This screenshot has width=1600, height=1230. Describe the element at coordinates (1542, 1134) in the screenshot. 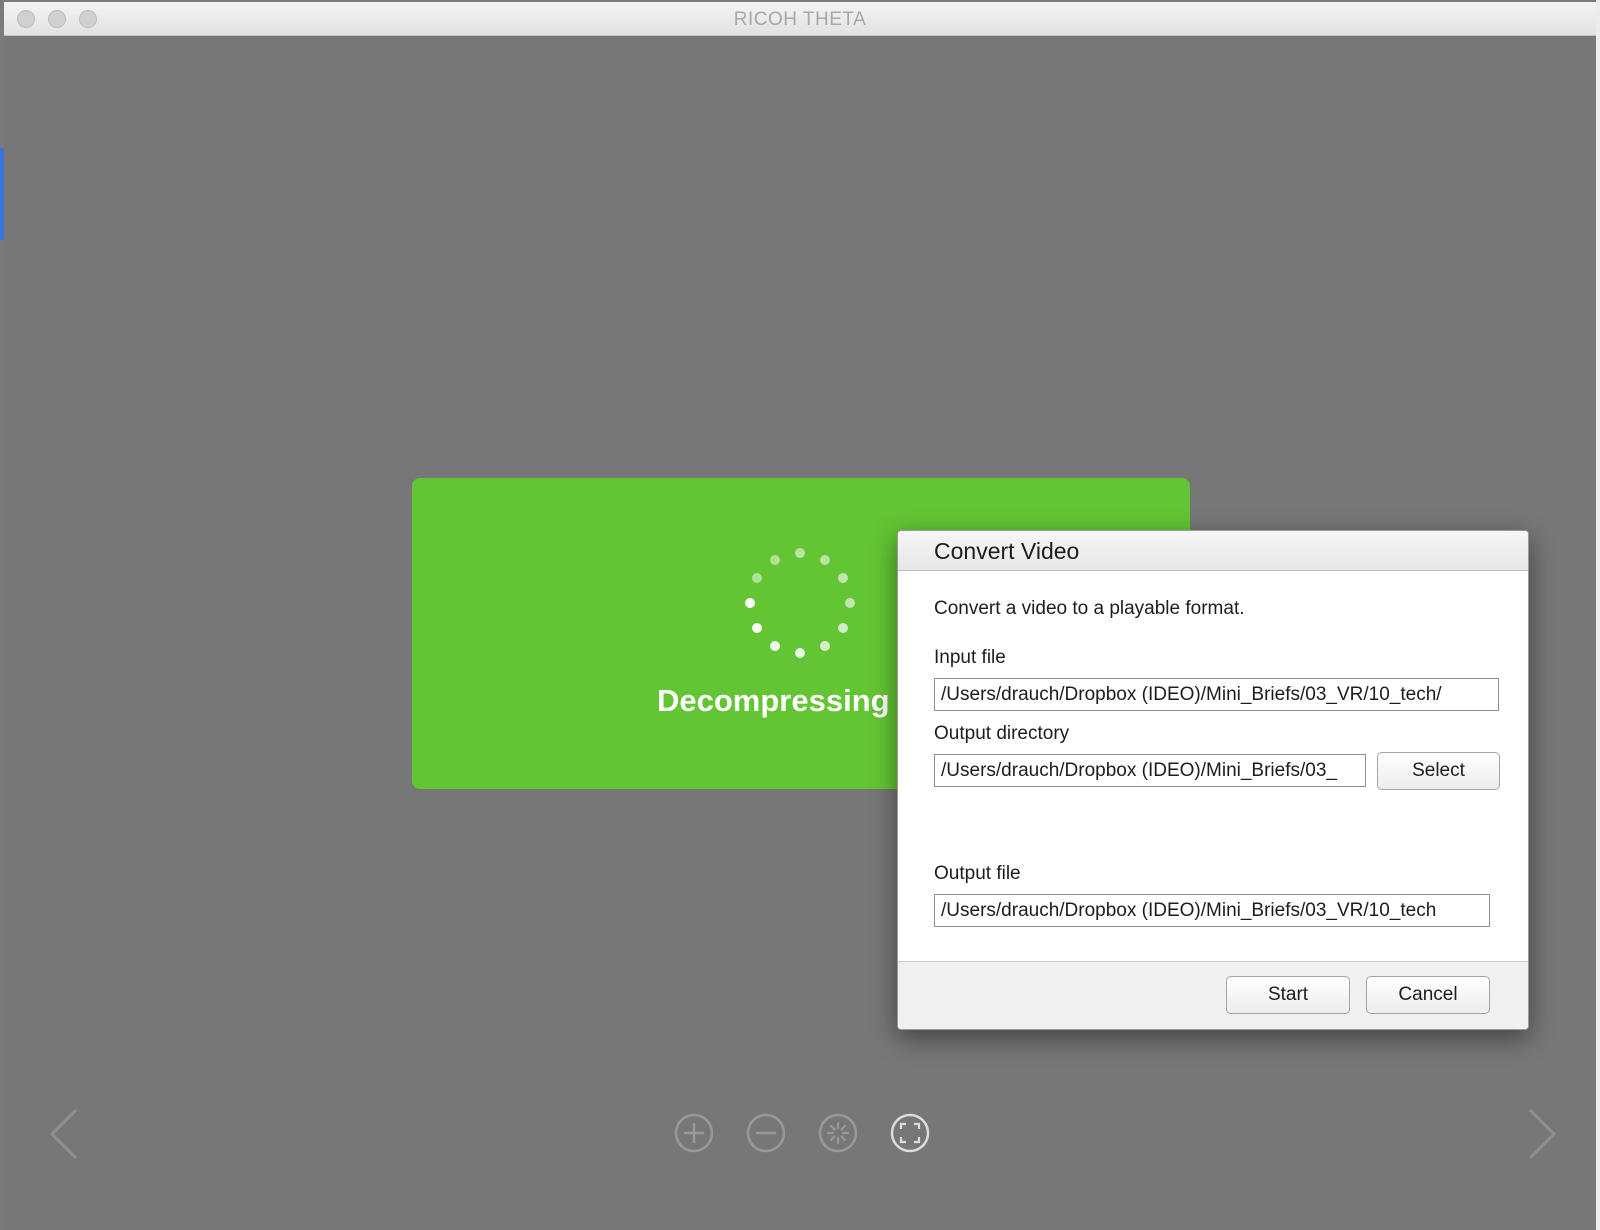

I see `next-arrow-icon` at that location.